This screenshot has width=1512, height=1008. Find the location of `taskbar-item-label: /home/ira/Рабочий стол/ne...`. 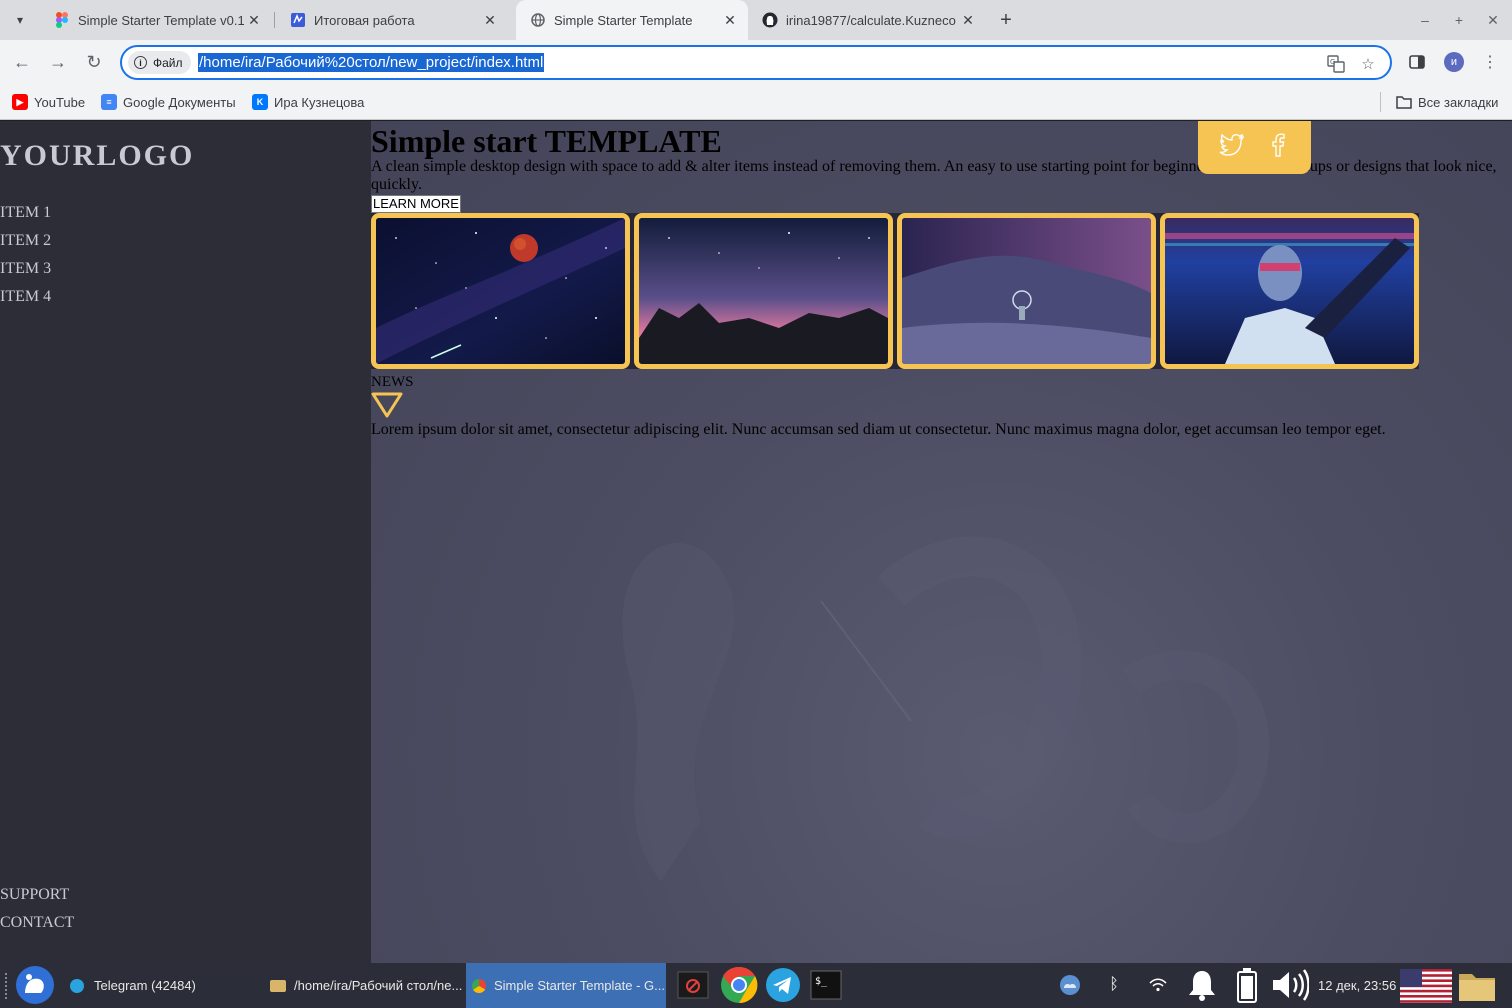

taskbar-item-label: /home/ira/Рабочий стол/ne... is located at coordinates (378, 985).